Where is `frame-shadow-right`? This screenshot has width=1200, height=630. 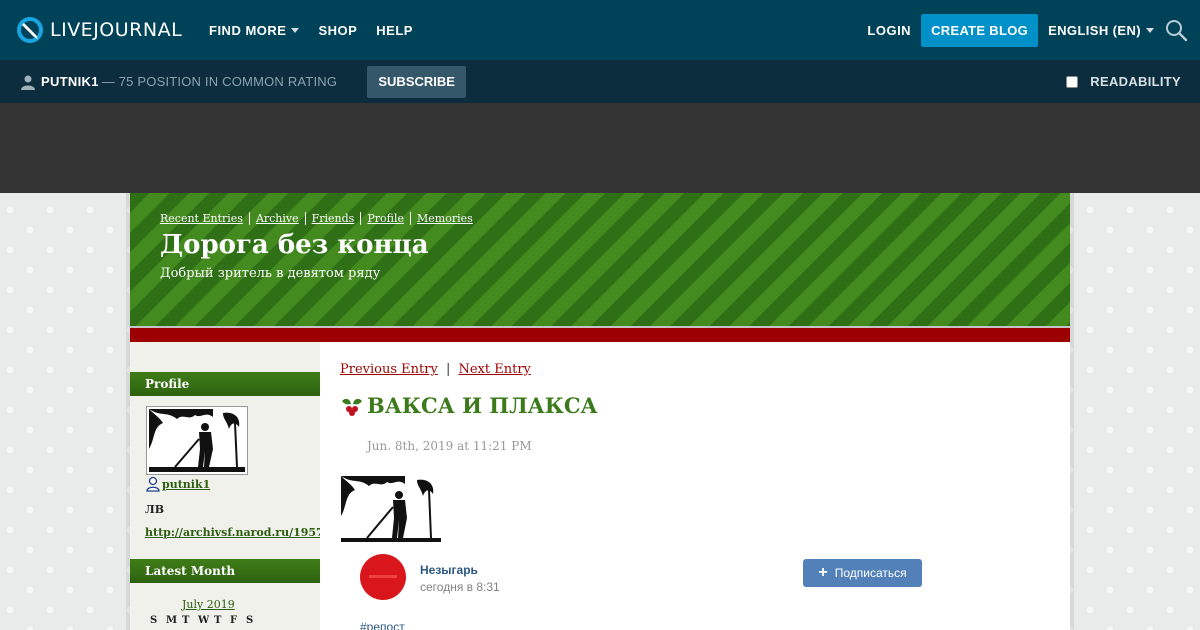
frame-shadow-right is located at coordinates (1072, 411).